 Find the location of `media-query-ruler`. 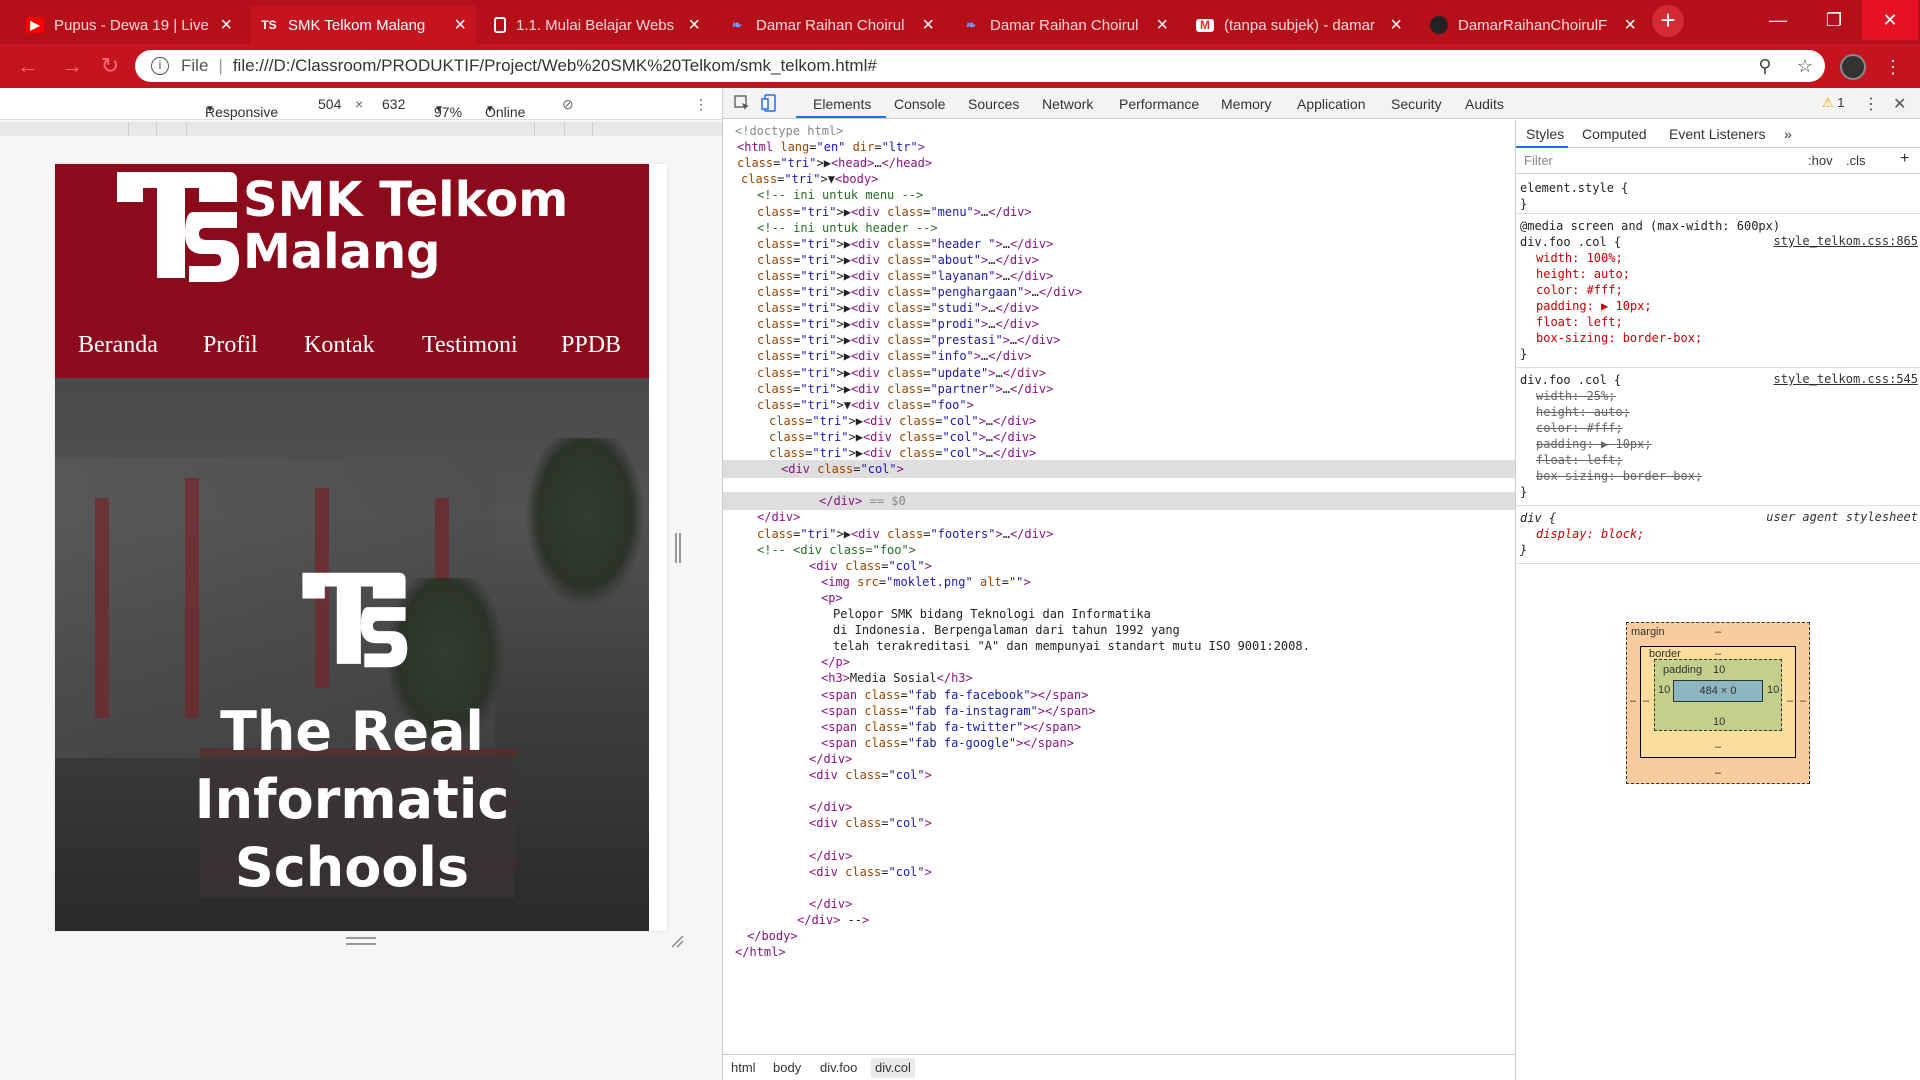

media-query-ruler is located at coordinates (361, 129).